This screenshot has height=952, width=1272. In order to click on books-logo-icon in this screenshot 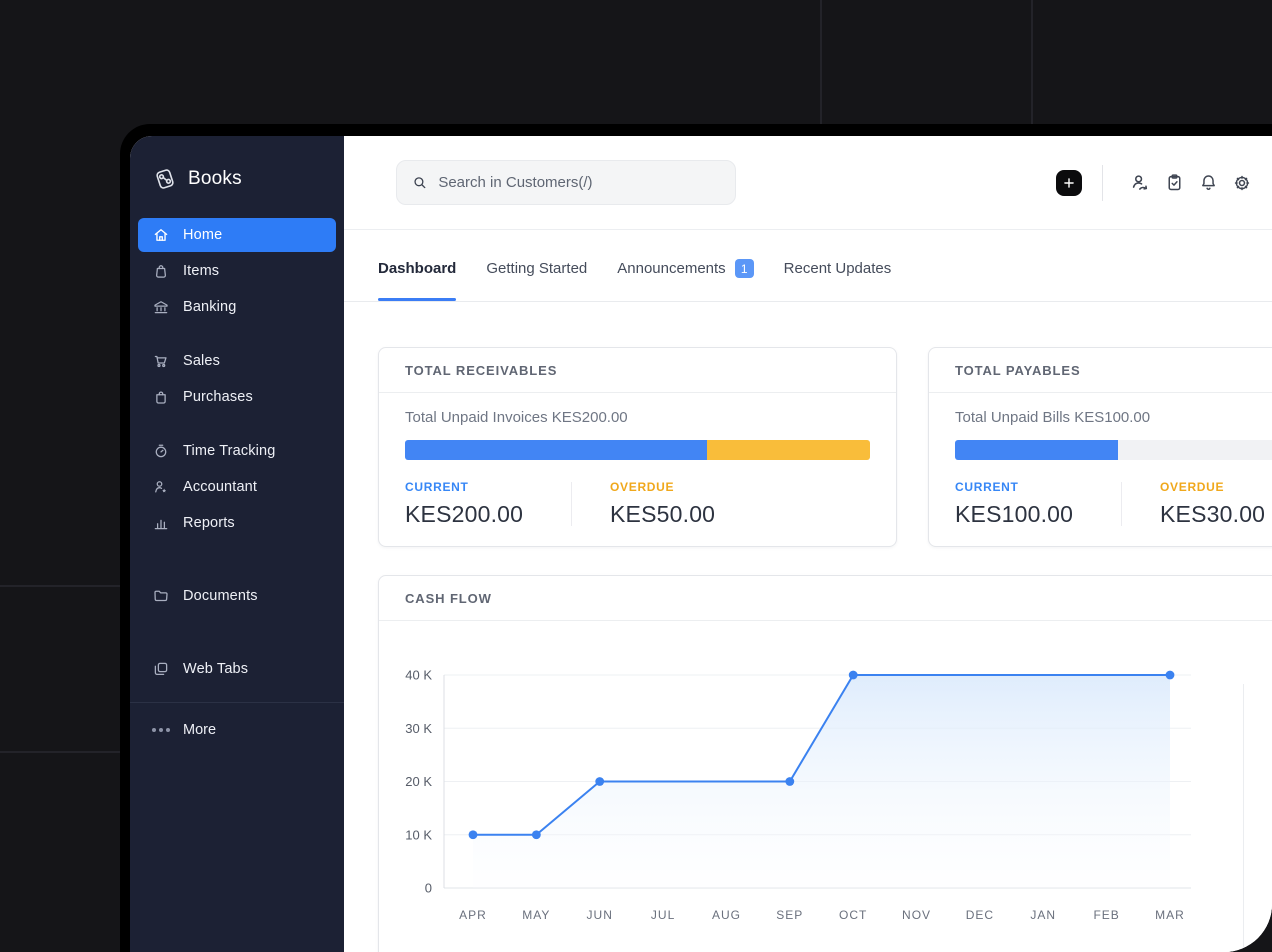, I will do `click(165, 179)`.